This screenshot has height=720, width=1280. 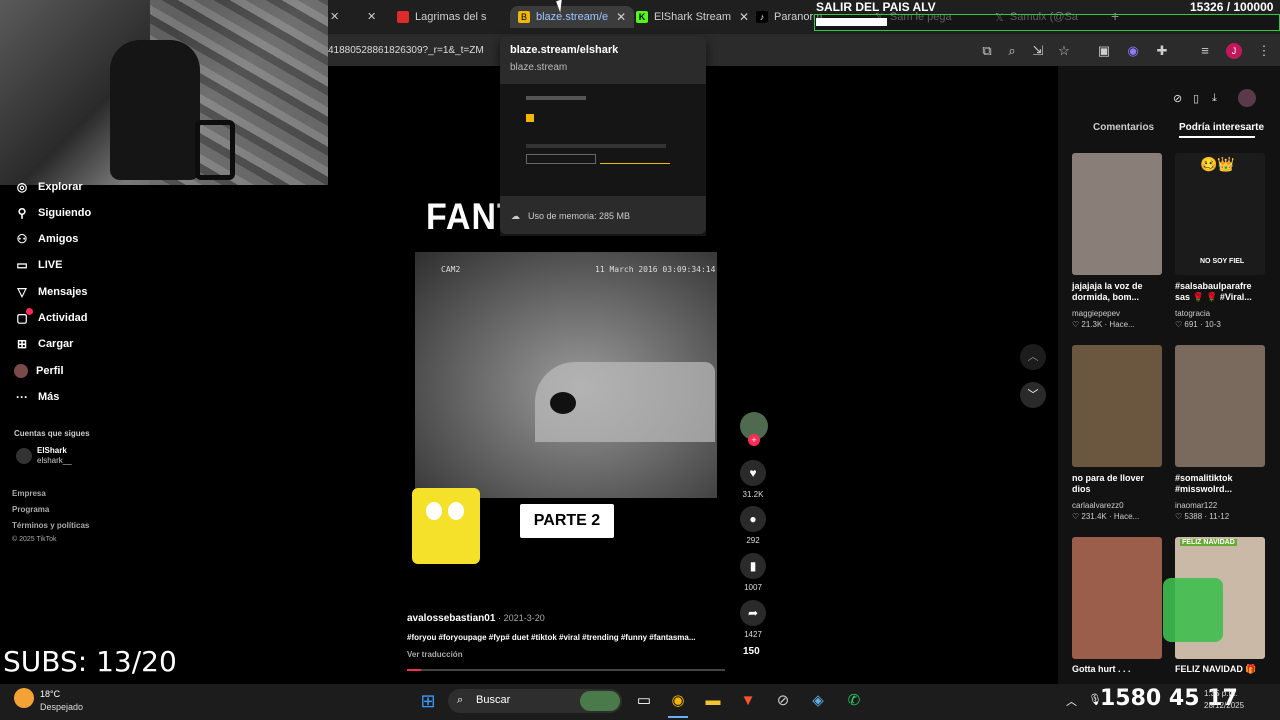 What do you see at coordinates (1038, 51) in the screenshot?
I see `cast-icon: ⇲` at bounding box center [1038, 51].